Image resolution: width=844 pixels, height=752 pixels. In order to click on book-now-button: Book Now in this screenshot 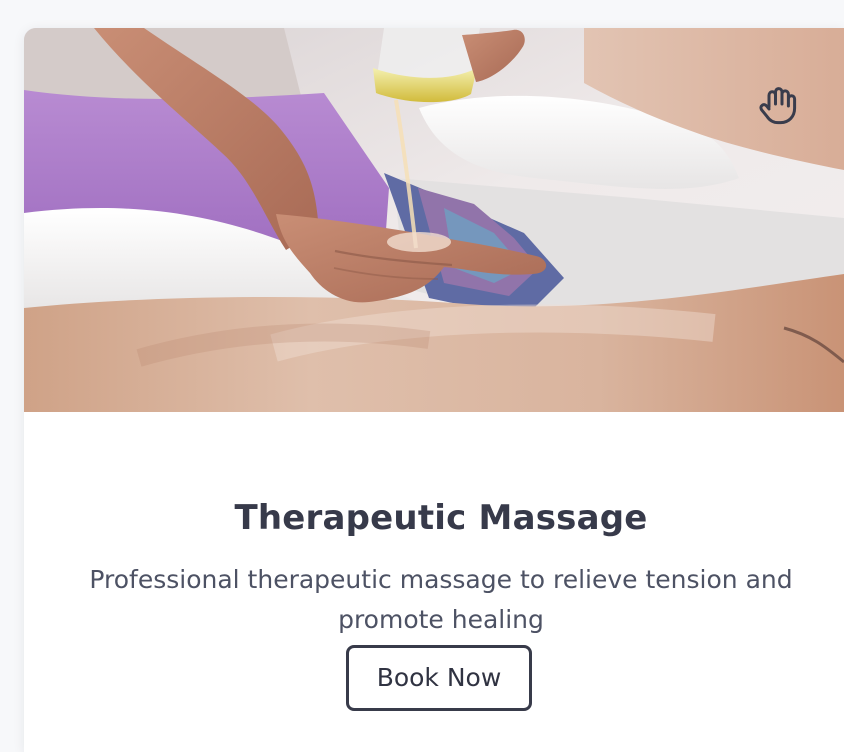, I will do `click(439, 678)`.